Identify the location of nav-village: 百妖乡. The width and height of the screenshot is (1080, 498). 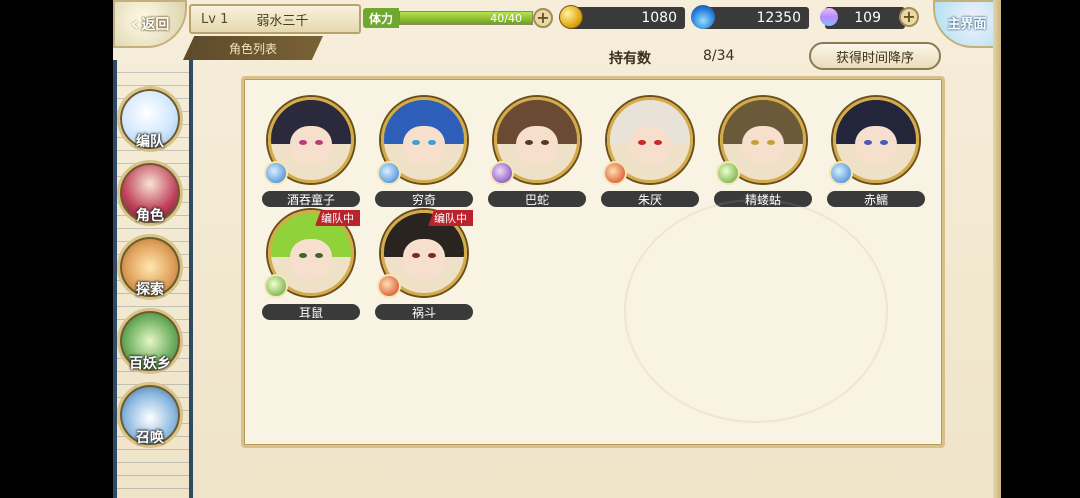
(150, 341).